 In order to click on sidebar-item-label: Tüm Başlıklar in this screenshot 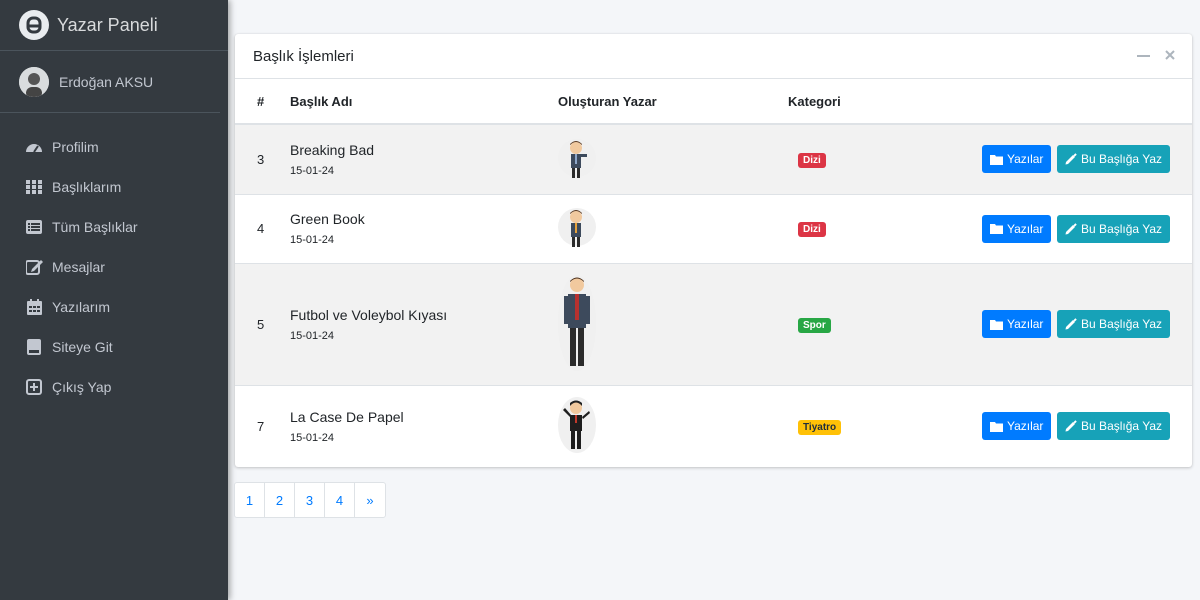, I will do `click(95, 227)`.